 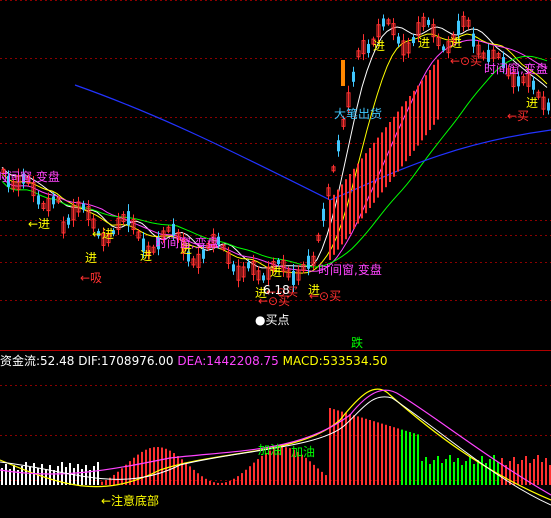 I want to click on money-flow-value: 52.48, so click(x=57, y=361).